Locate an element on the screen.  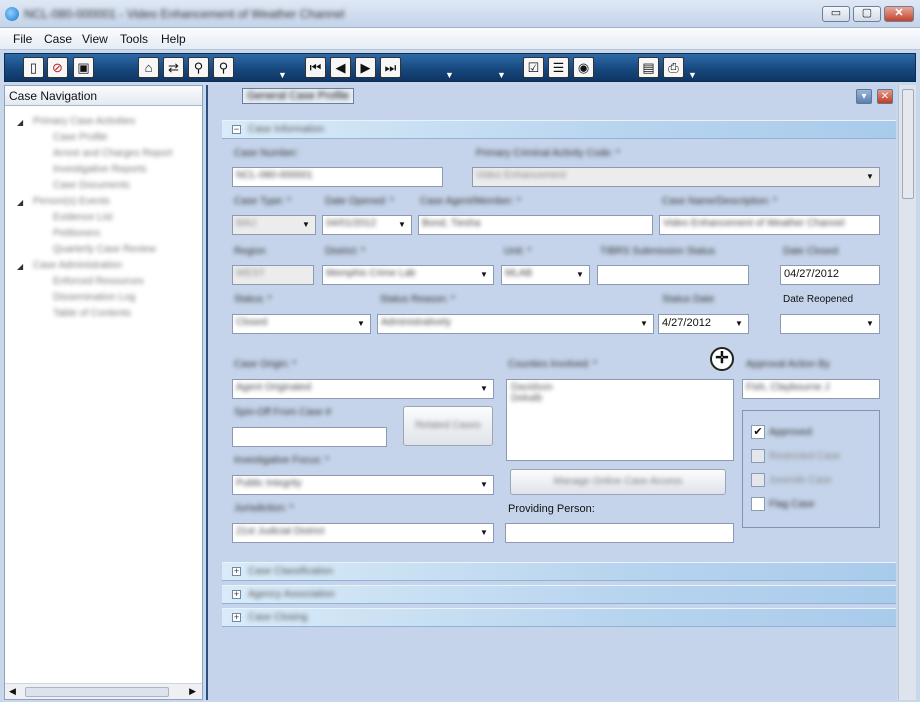
tibrs-field is located at coordinates (673, 275).